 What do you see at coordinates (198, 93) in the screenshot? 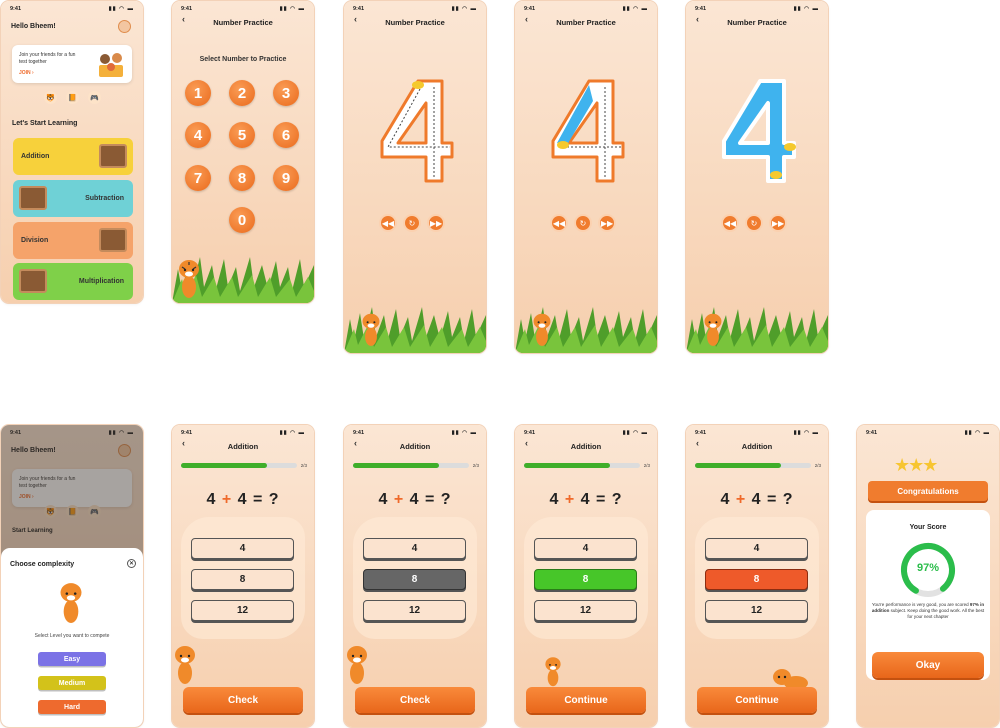
I see `number-button-1: 1` at bounding box center [198, 93].